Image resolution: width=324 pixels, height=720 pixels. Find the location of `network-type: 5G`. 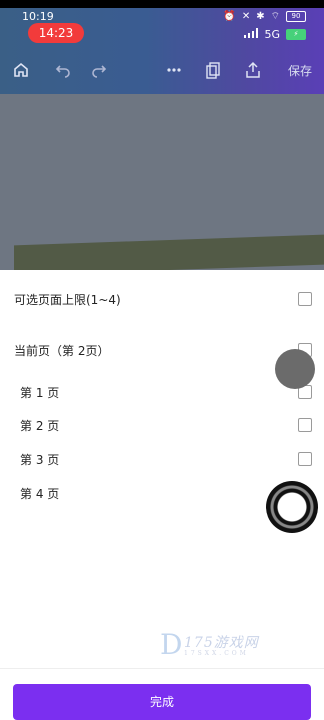

network-type: 5G is located at coordinates (272, 34).